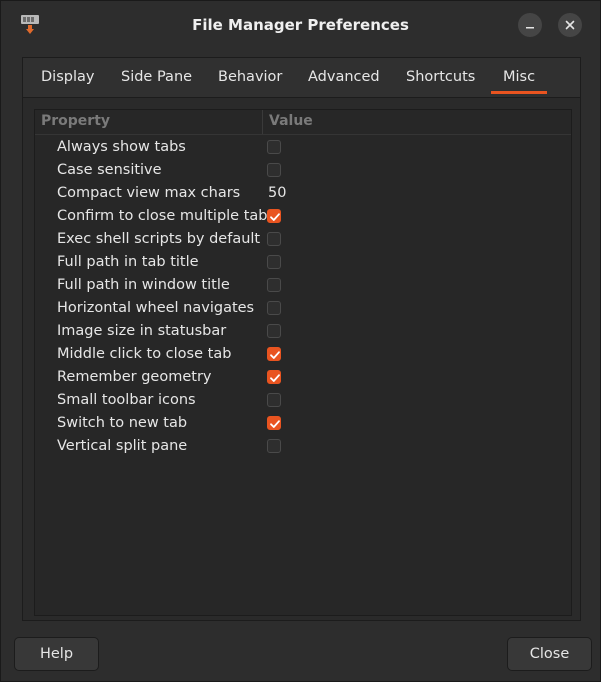 The width and height of the screenshot is (601, 682). I want to click on table-row: Compact view max chars 50, so click(303, 193).